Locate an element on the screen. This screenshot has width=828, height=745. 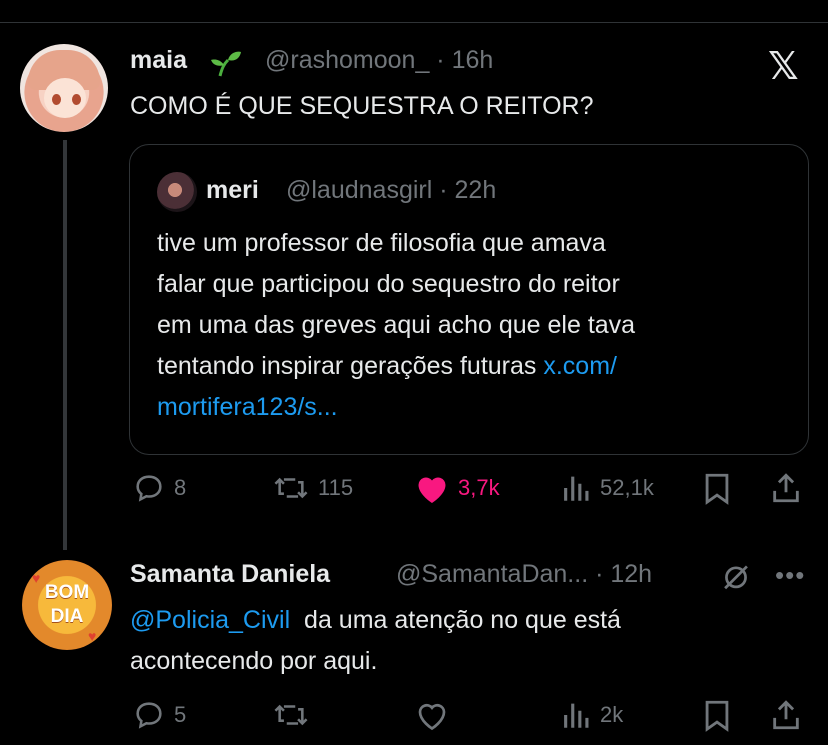
repost-button is located at coordinates (291, 715).